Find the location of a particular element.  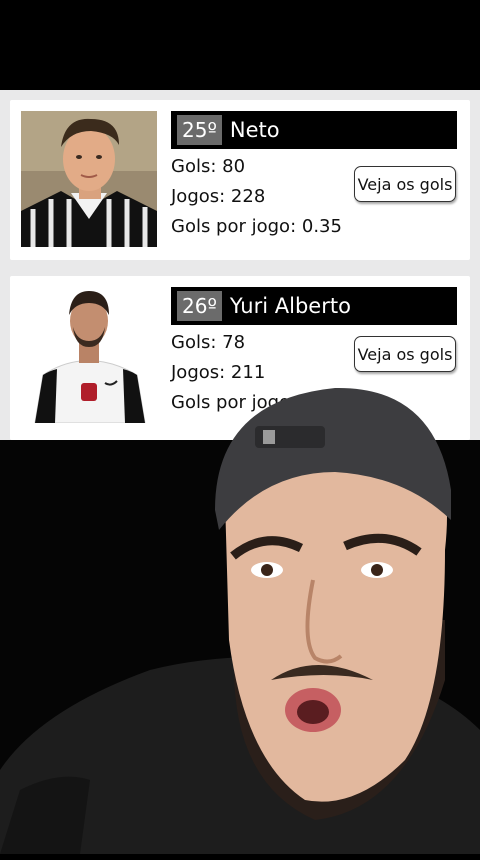

player-photo-yuri-alberto is located at coordinates (89, 355).